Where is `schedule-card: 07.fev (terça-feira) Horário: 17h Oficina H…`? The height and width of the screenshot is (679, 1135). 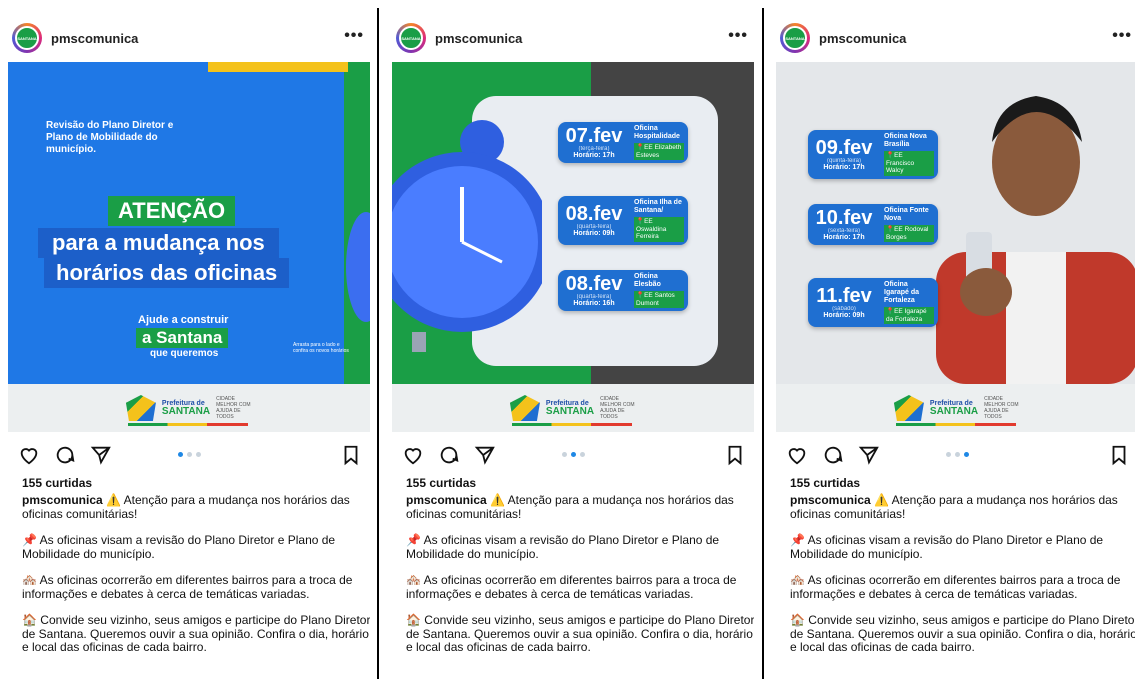
schedule-card: 07.fev (terça-feira) Horário: 17h Oficina H… is located at coordinates (623, 142).